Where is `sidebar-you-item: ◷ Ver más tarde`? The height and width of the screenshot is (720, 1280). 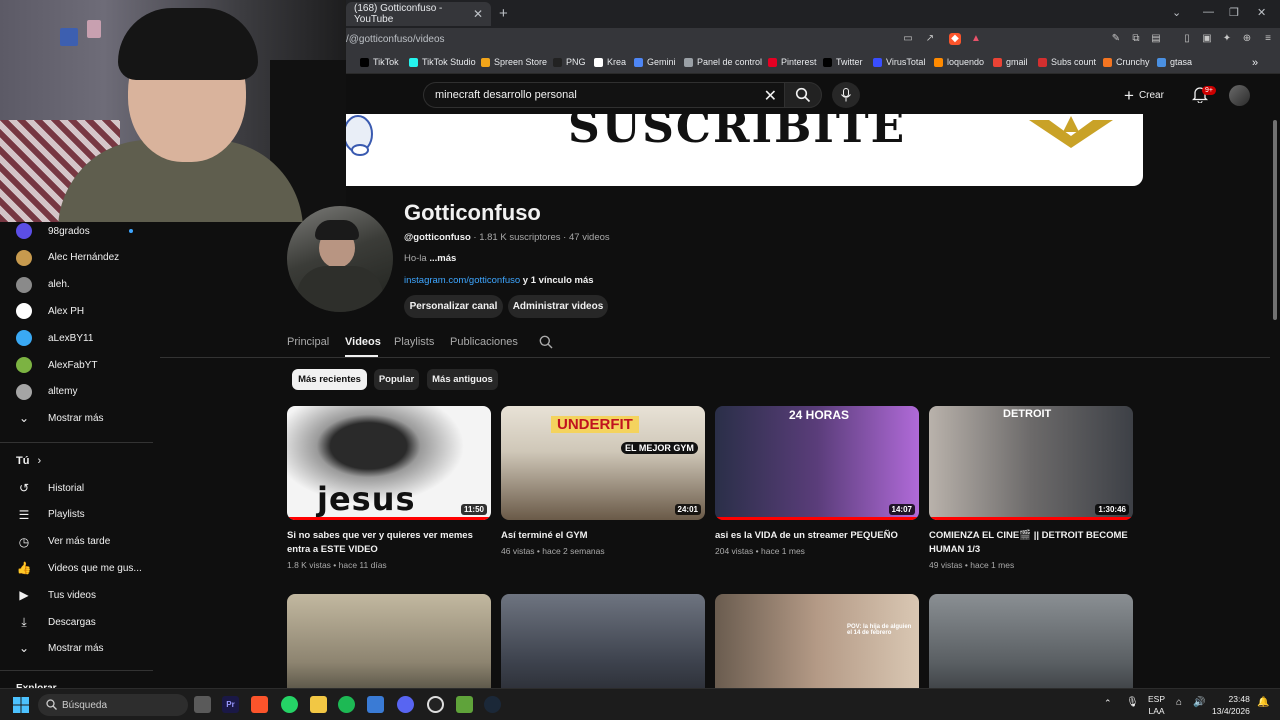 sidebar-you-item: ◷ Ver más tarde is located at coordinates (77, 542).